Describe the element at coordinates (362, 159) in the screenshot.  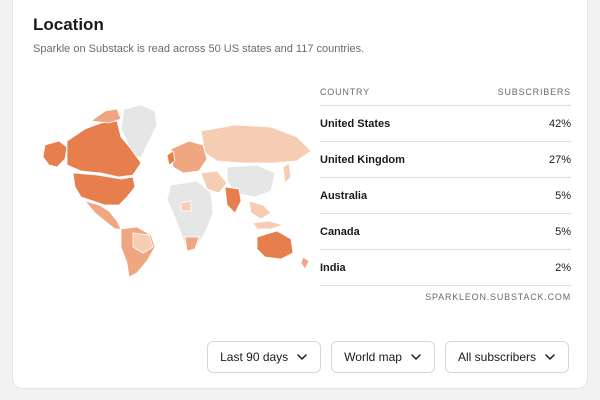
I see `country-name: United Kingdom` at that location.